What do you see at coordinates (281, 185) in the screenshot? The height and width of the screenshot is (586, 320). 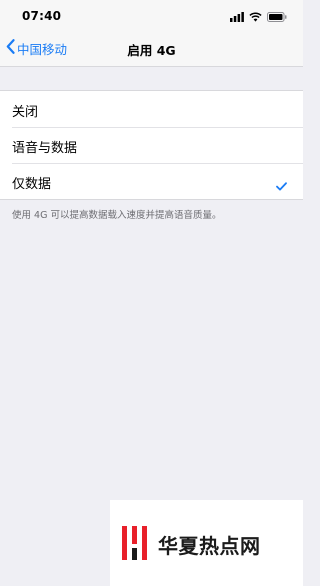 I see `checkmark-icon` at bounding box center [281, 185].